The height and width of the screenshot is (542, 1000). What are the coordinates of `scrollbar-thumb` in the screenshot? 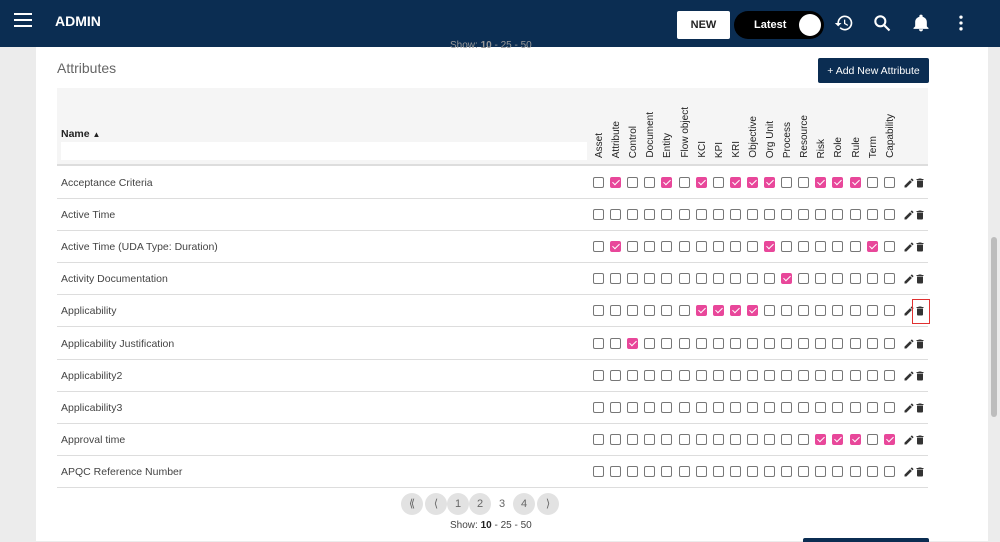 It's located at (994, 327).